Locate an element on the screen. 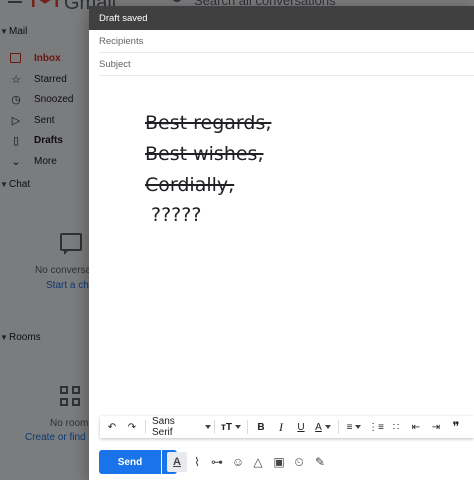  align-button: ≡ is located at coordinates (354, 427).